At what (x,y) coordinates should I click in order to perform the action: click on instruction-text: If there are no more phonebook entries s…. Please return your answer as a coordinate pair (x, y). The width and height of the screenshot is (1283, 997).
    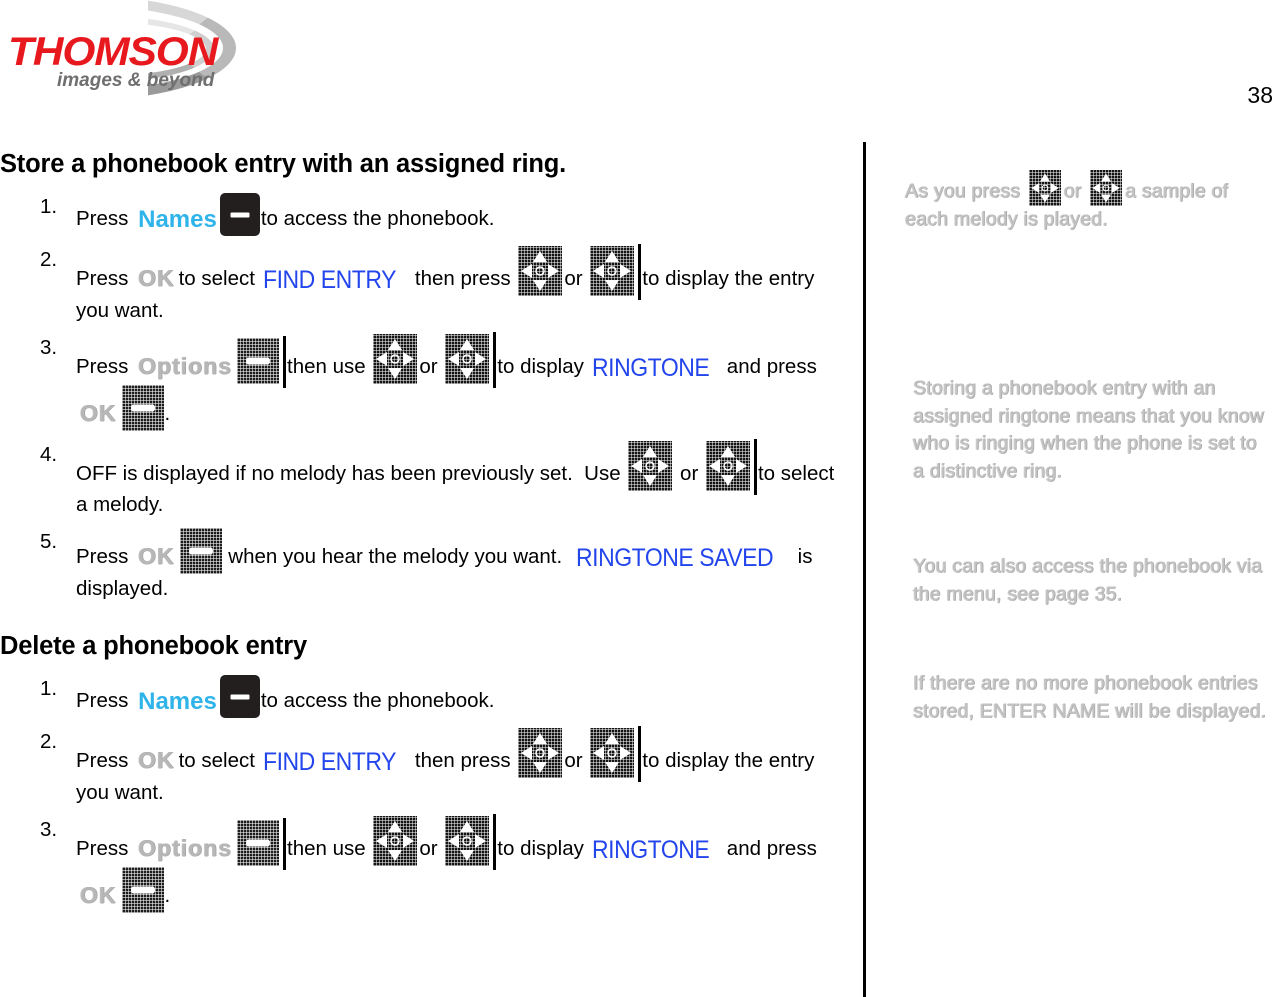
    Looking at the image, I should click on (1090, 697).